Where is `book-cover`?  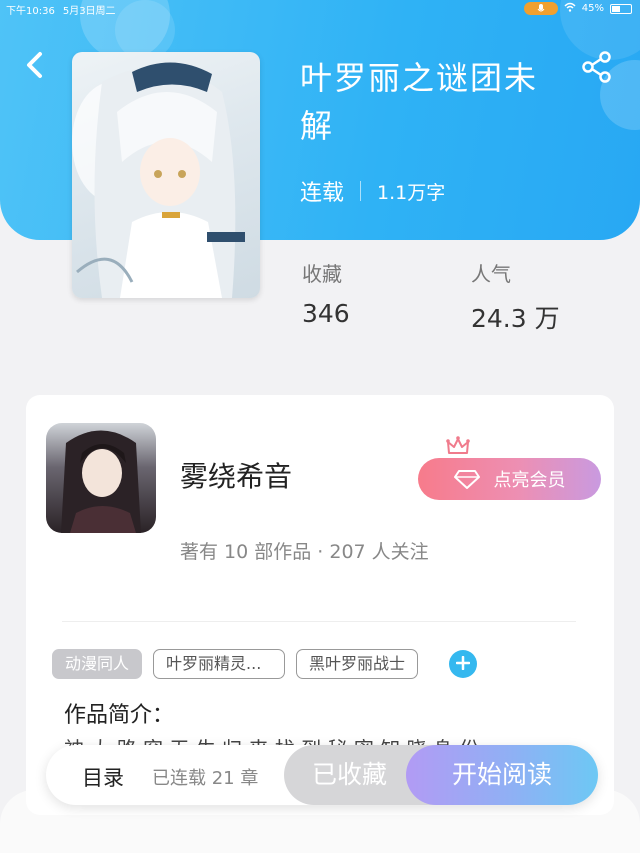 book-cover is located at coordinates (166, 175).